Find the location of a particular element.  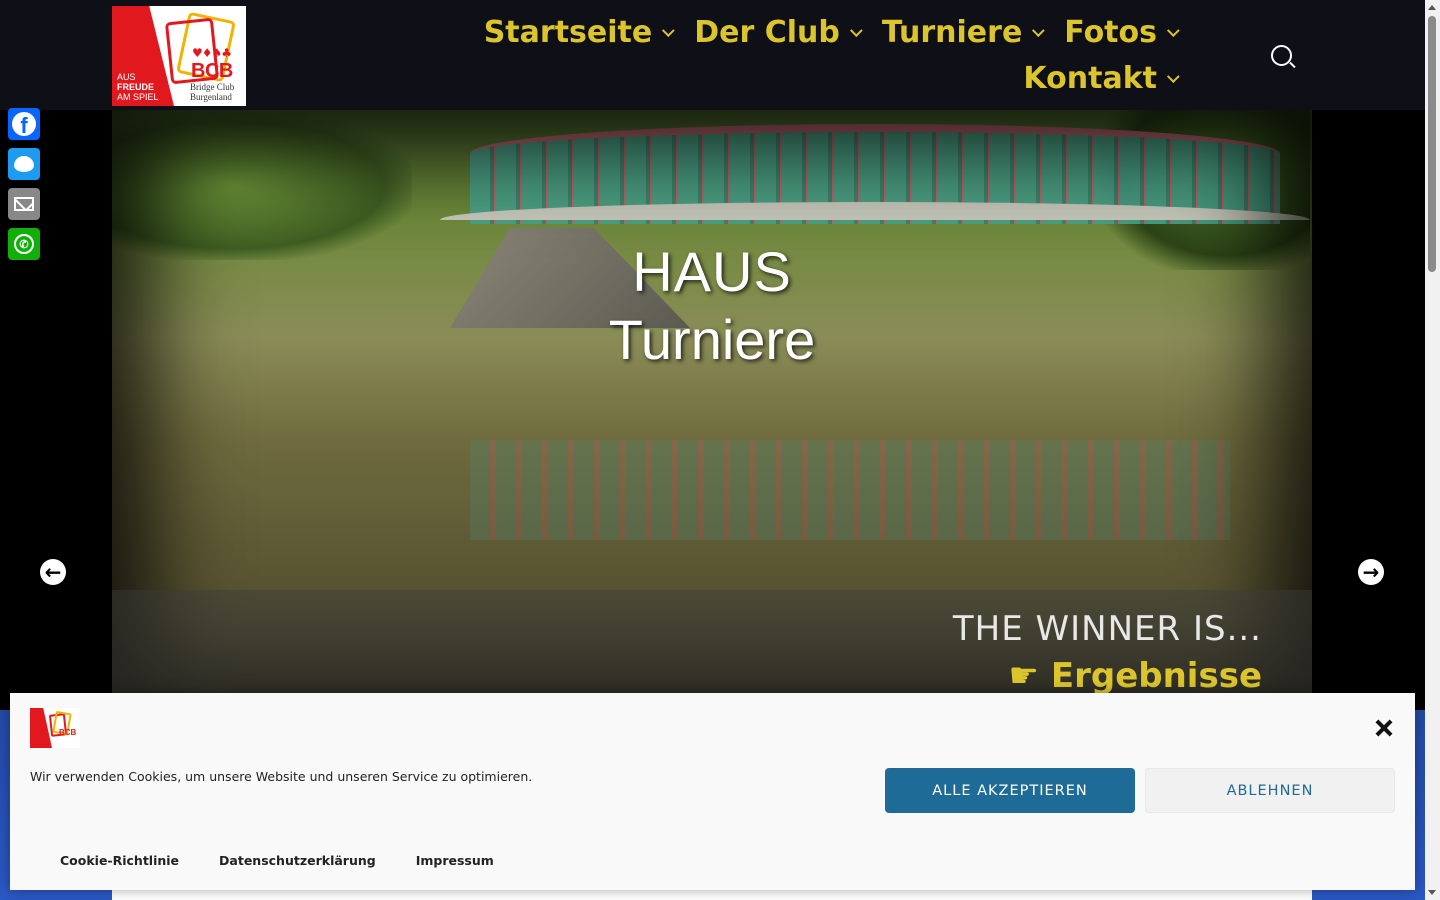

slide-title-line2: Turniere is located at coordinates (712, 339).